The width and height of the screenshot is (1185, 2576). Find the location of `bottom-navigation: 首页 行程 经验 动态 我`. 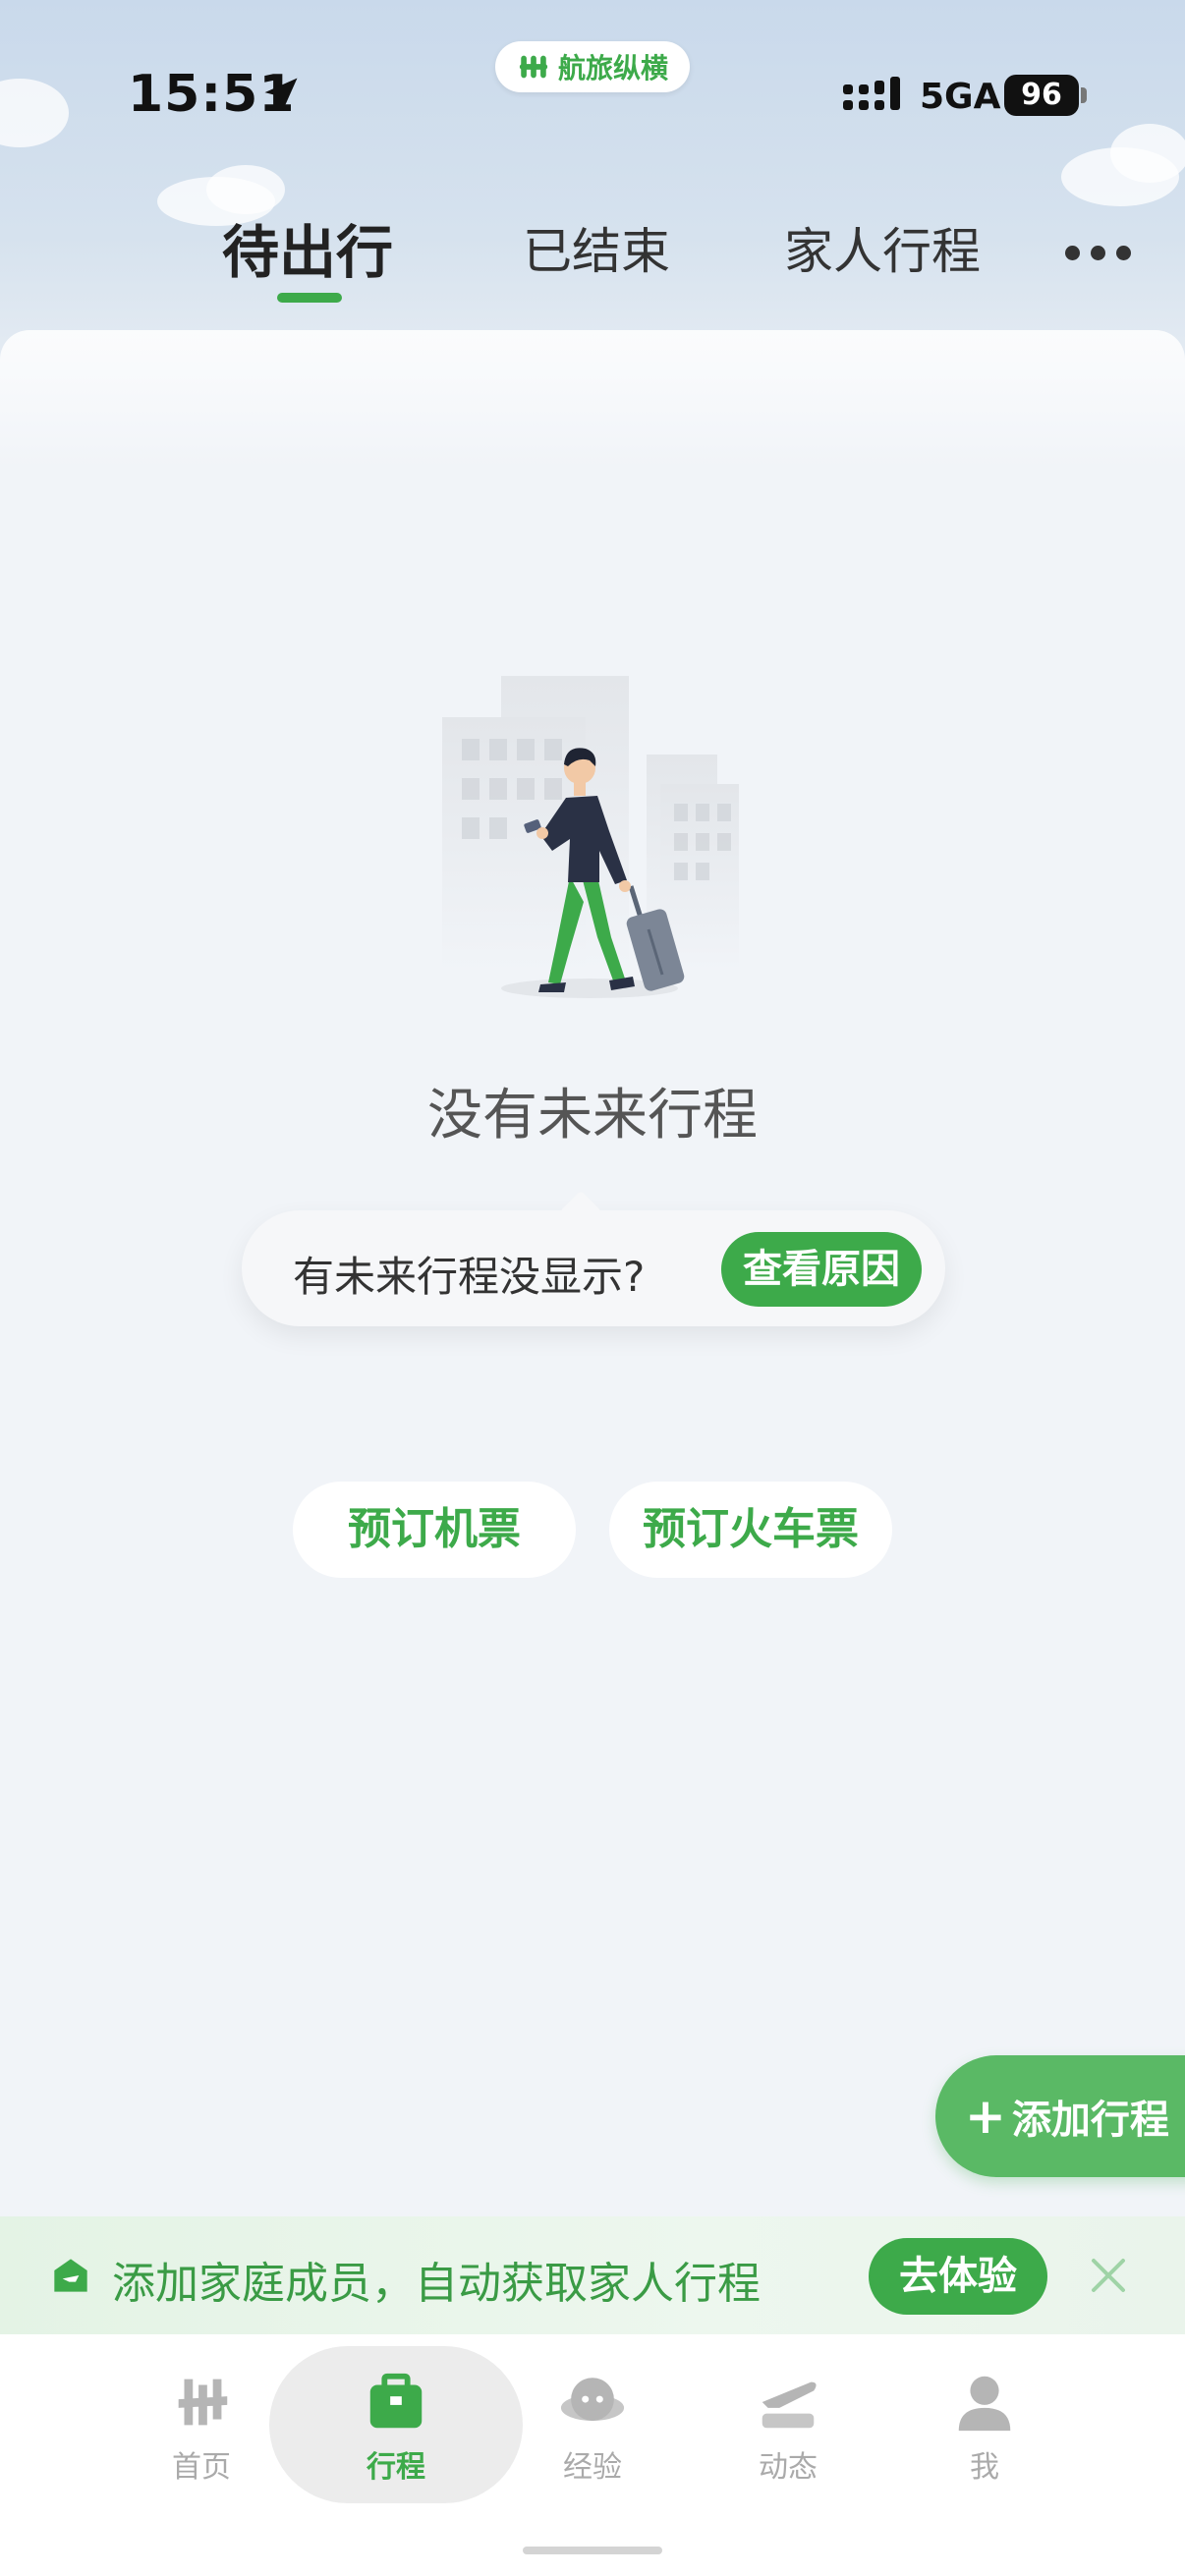

bottom-navigation: 首页 行程 经验 动态 我 is located at coordinates (592, 2455).